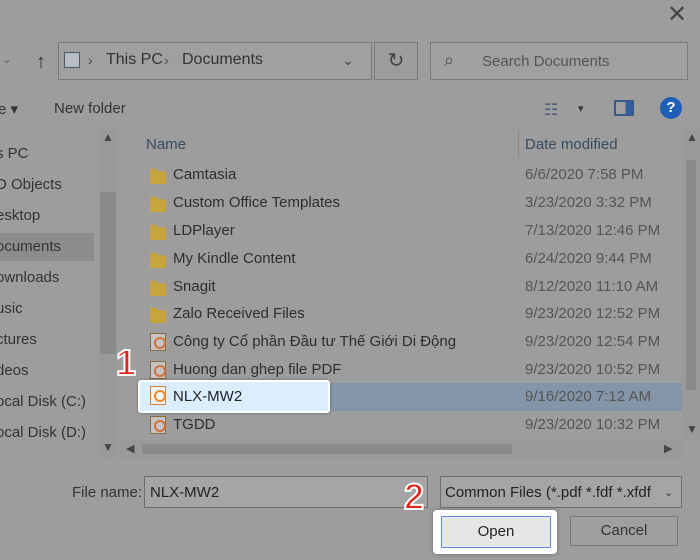  Describe the element at coordinates (551, 110) in the screenshot. I see `view-options-icon: ☷` at that location.